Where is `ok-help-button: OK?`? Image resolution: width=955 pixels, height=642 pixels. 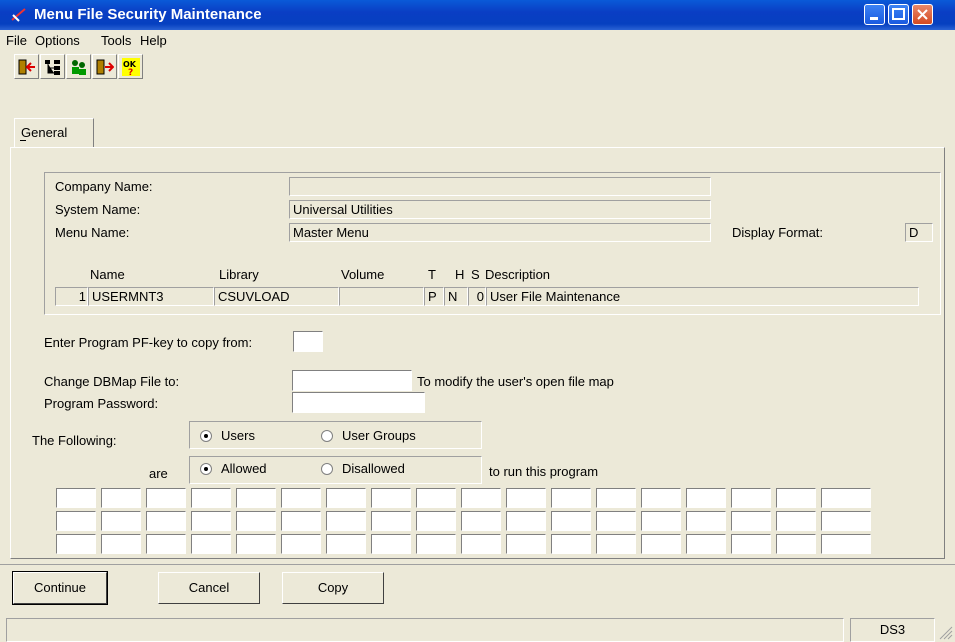 ok-help-button: OK? is located at coordinates (130, 66).